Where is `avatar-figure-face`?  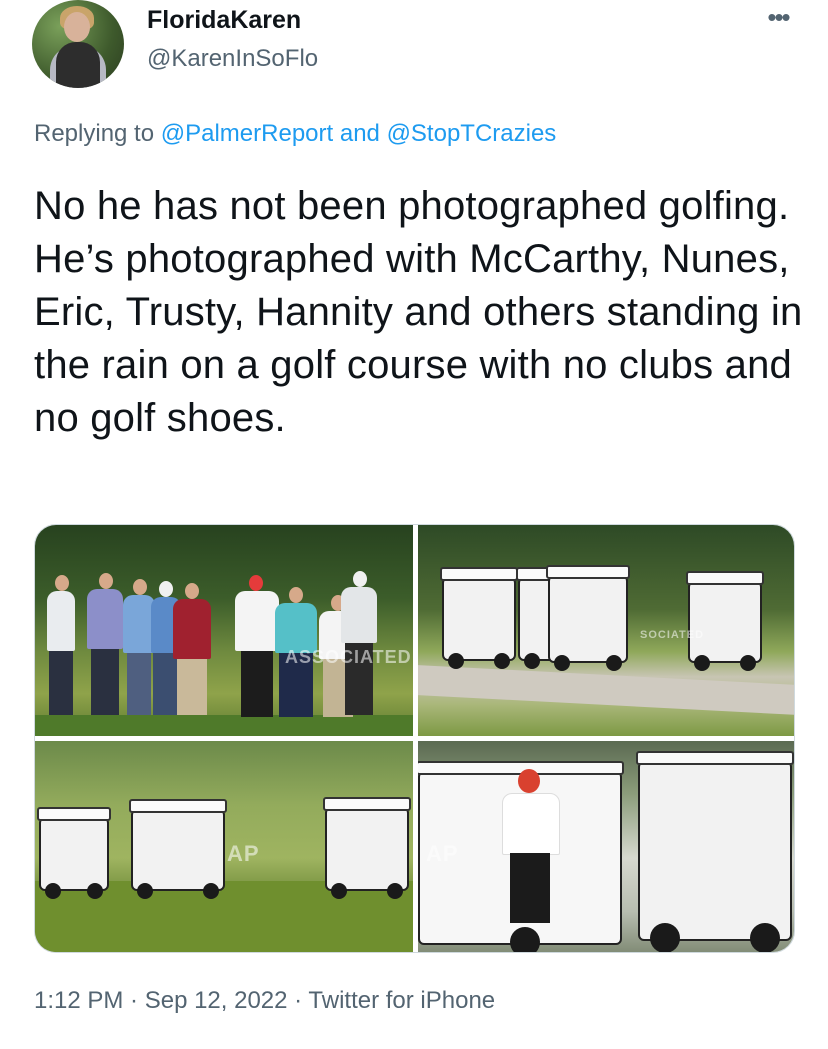
avatar-figure-face is located at coordinates (77, 27).